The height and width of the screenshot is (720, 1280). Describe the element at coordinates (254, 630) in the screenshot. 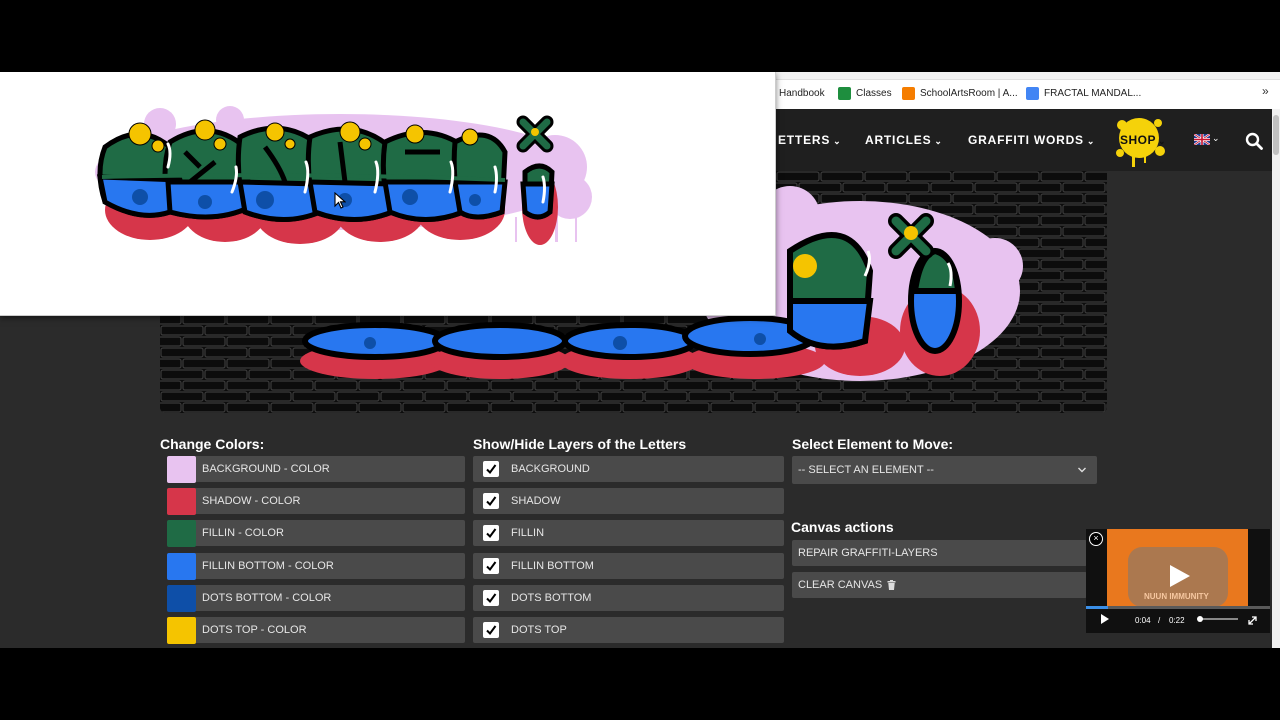

I see `color-label: DOTS TOP - COLOR` at that location.